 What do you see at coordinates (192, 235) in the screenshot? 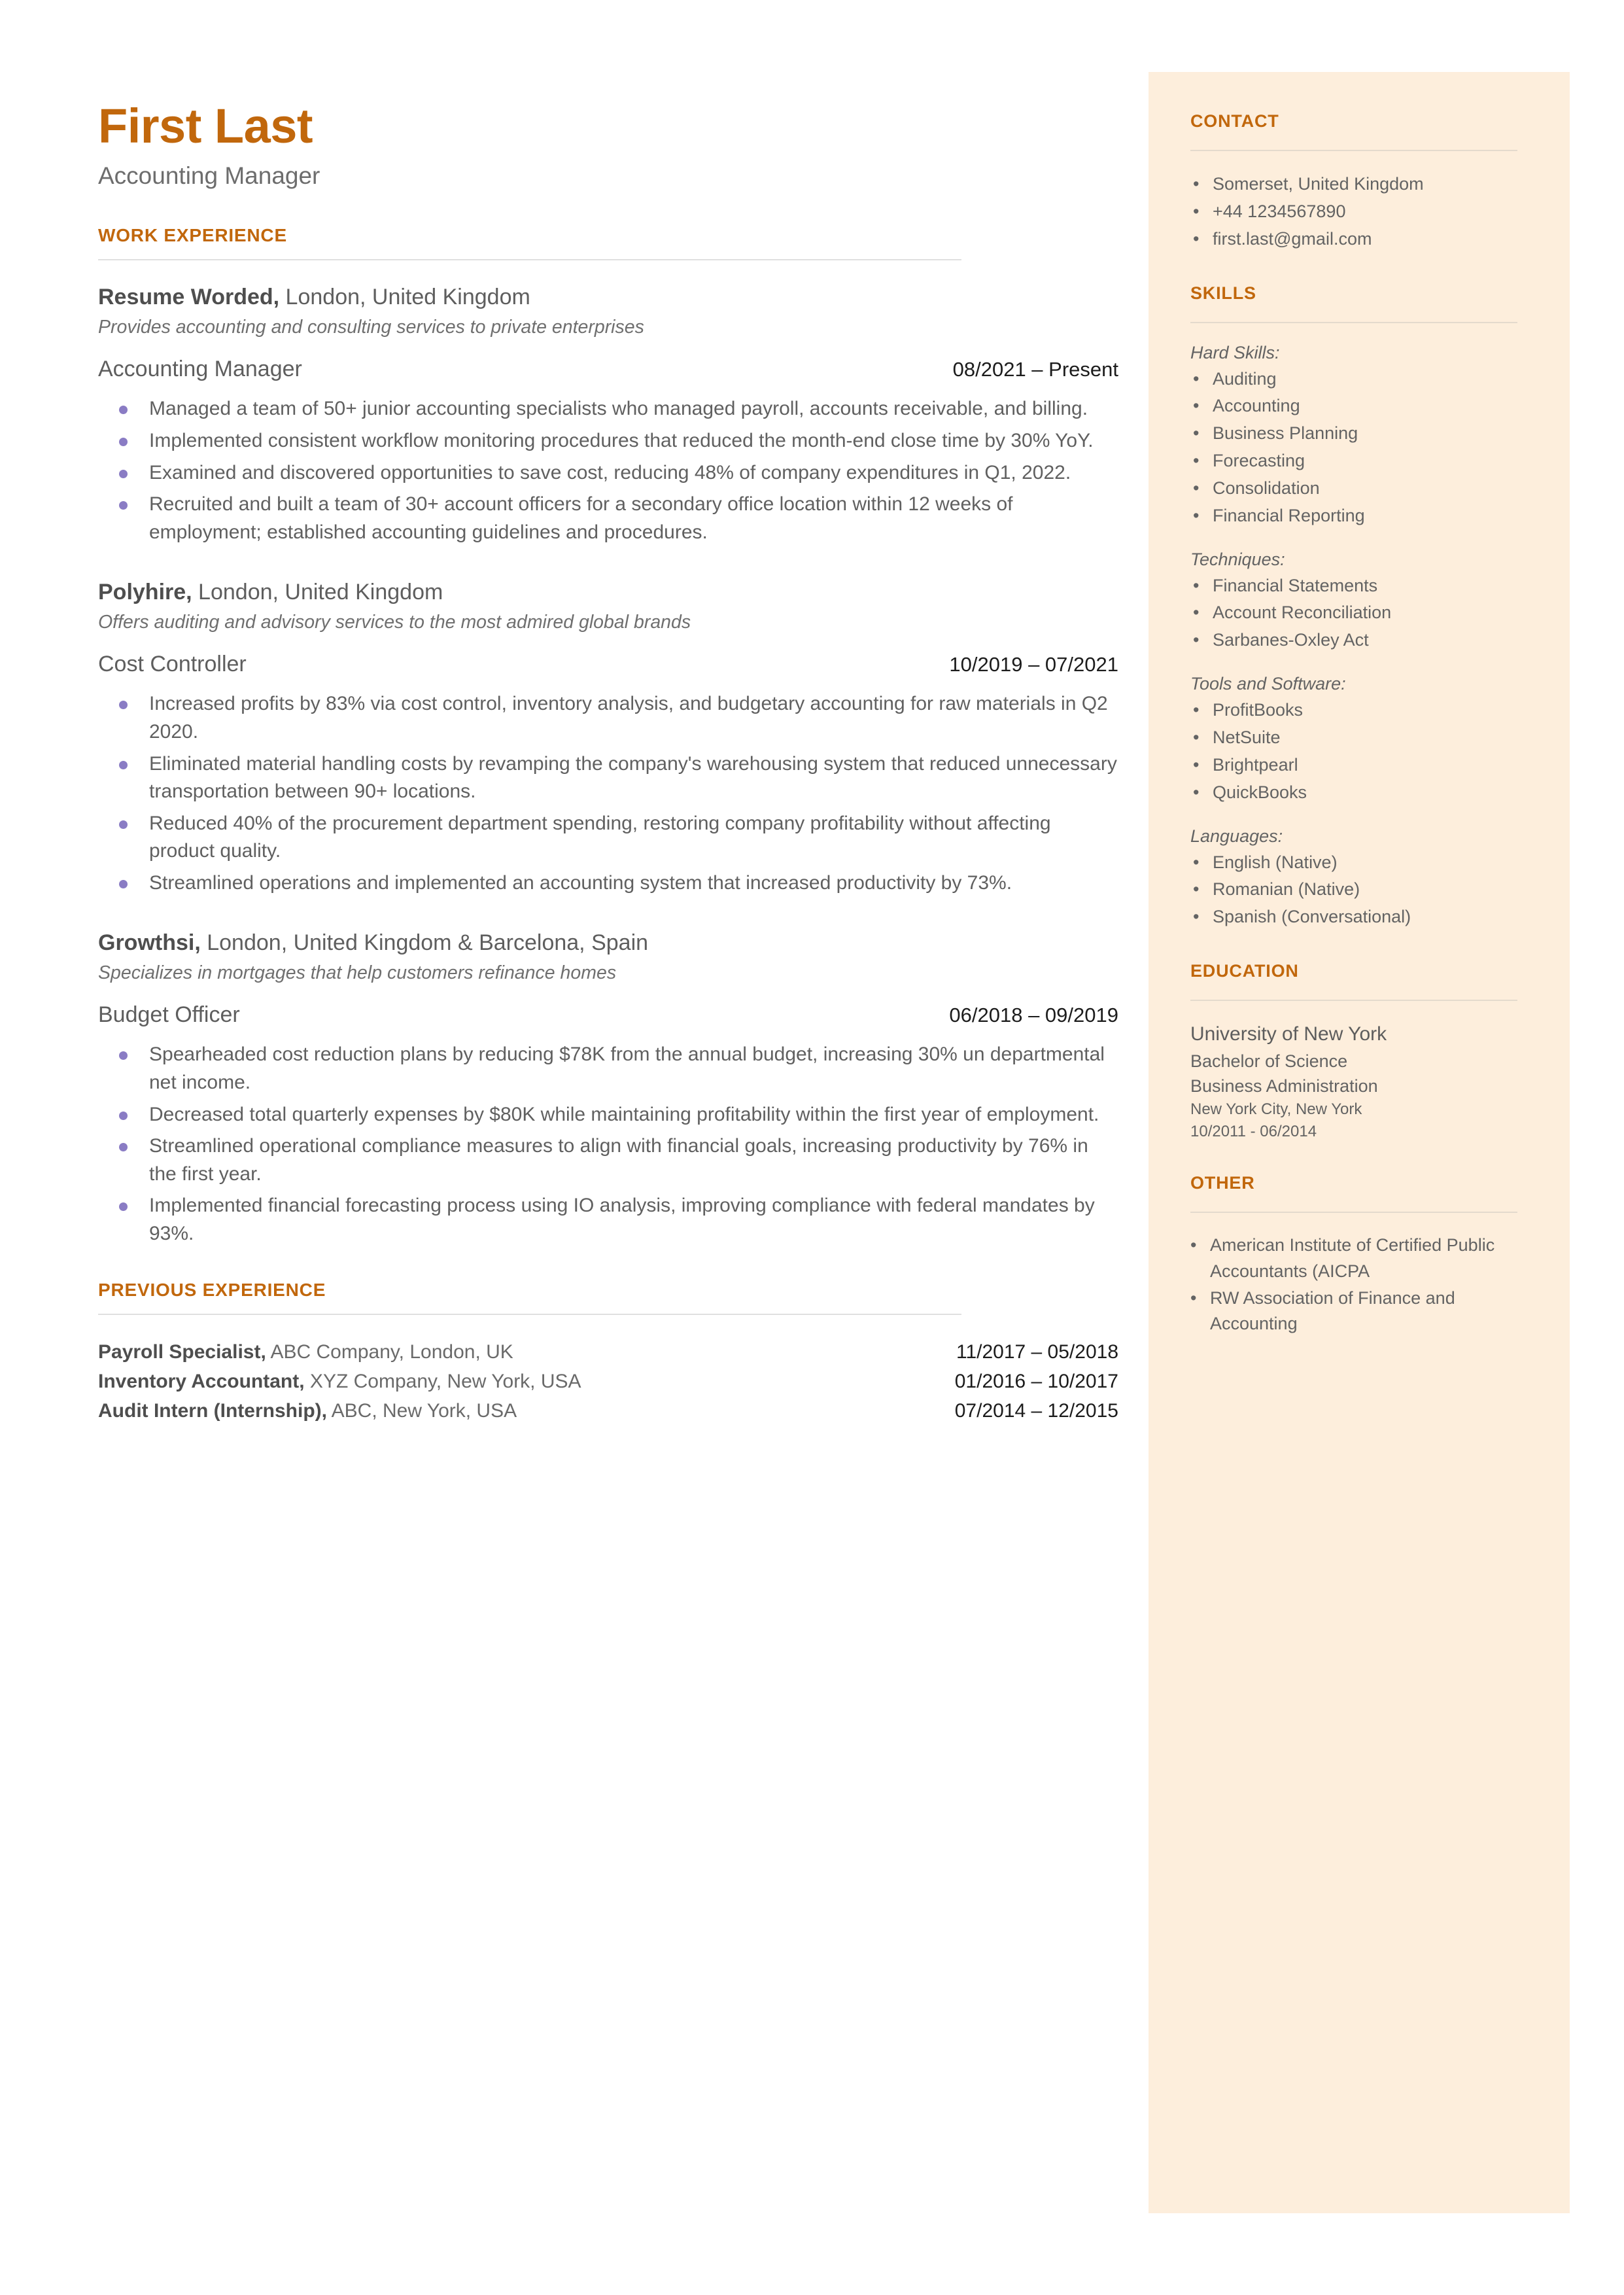
I see `section-heading-work-experience: WORK EXPERIENCE` at bounding box center [192, 235].